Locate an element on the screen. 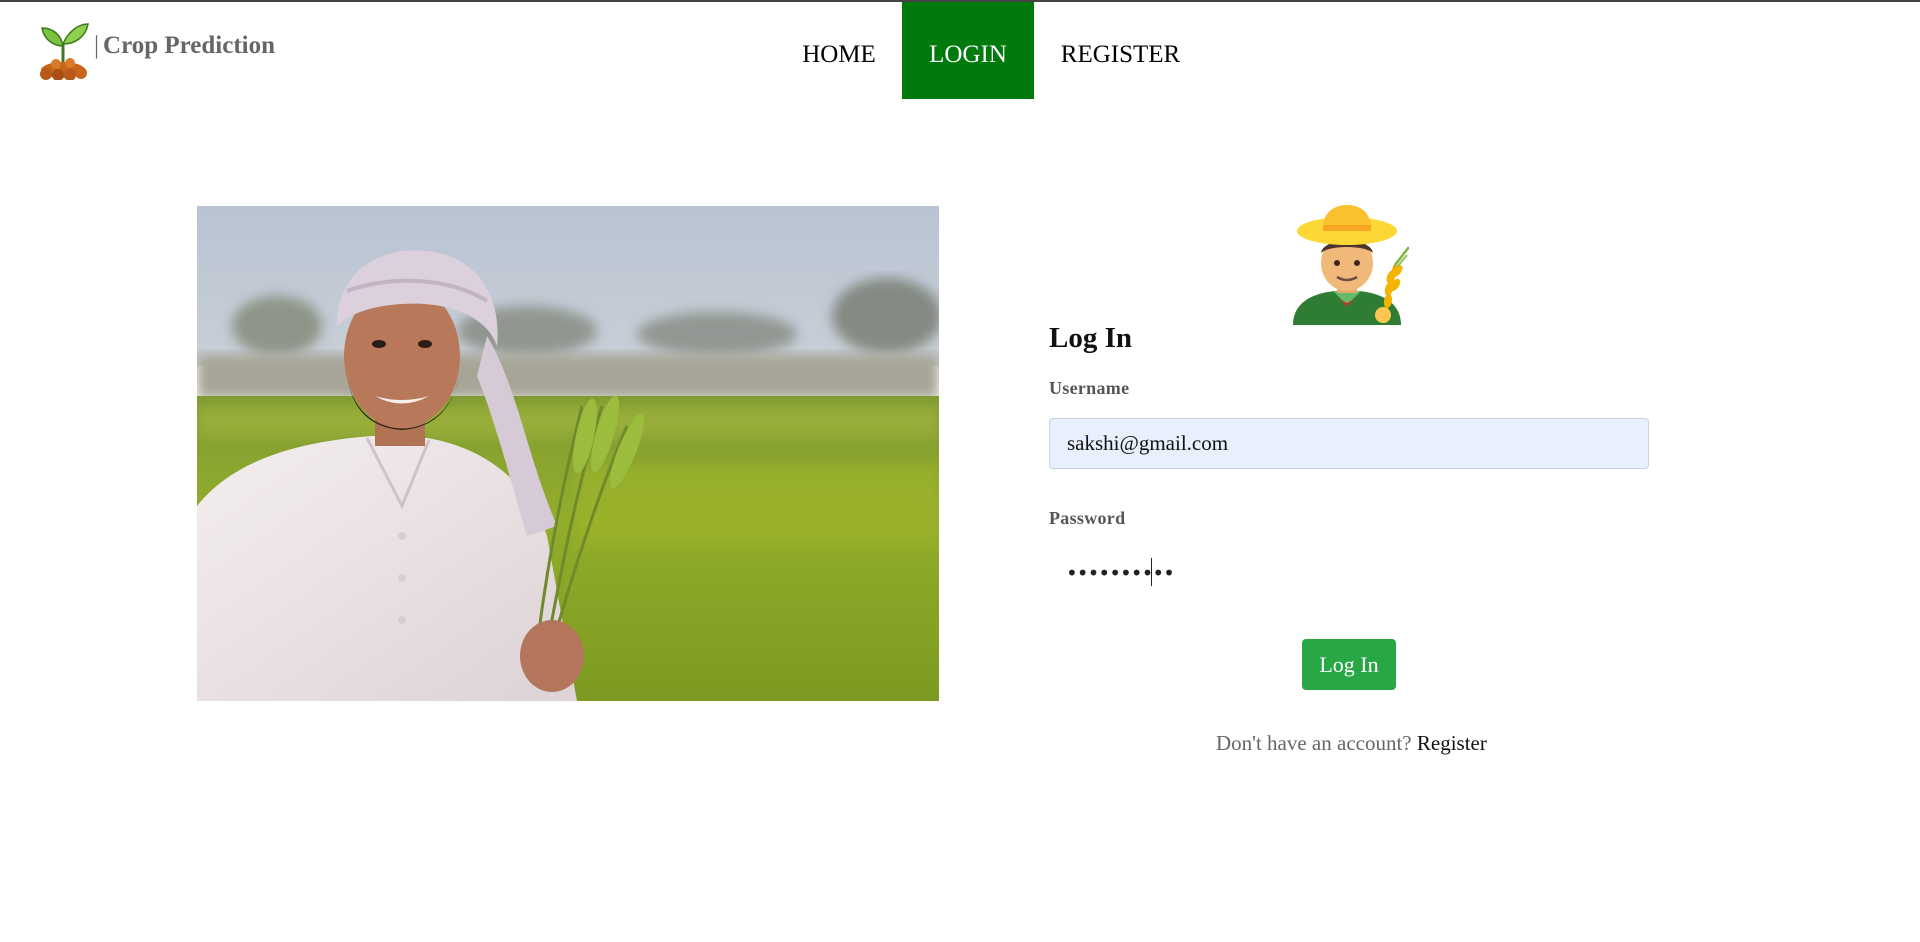 This screenshot has width=1920, height=942. password-label: Password is located at coordinates (1087, 518).